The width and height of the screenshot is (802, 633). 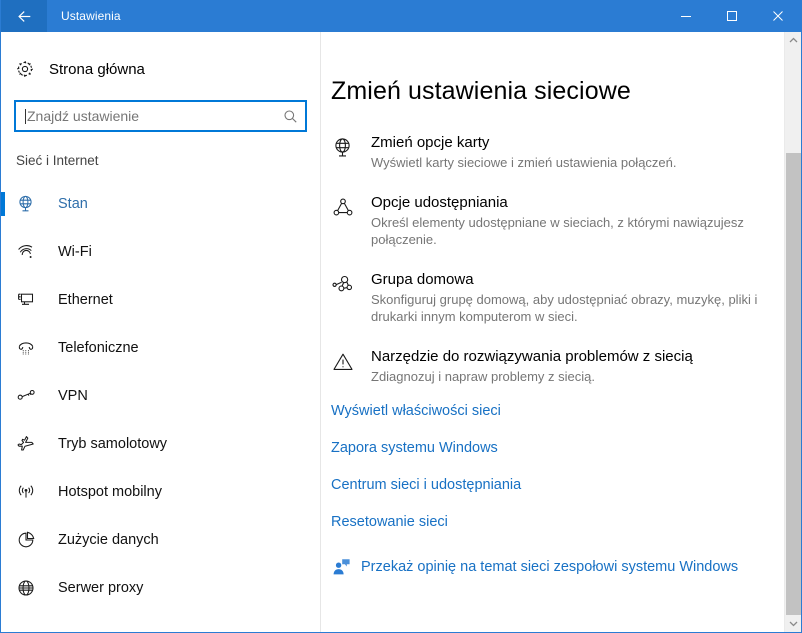 I want to click on setting-description: Zdiagnozuj i napraw problemy z siecią., so click(x=483, y=376).